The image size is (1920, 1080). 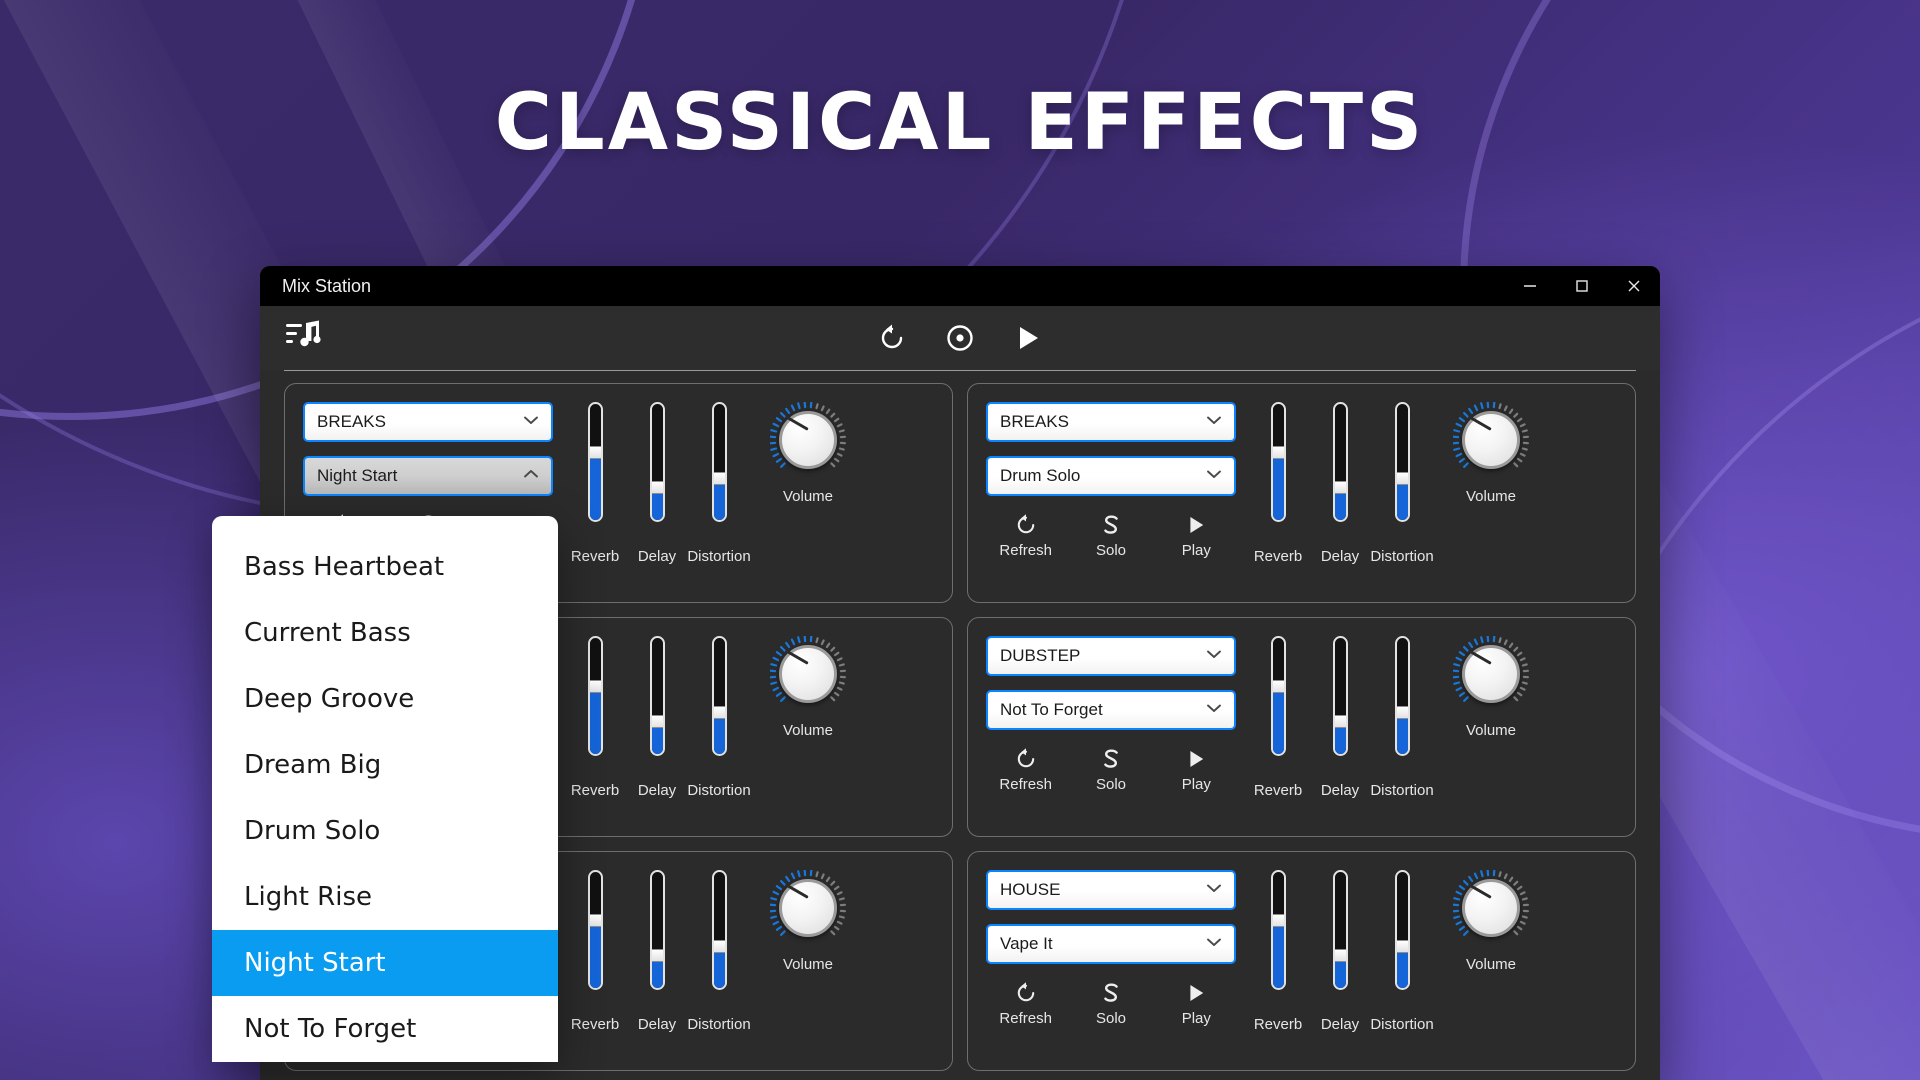 I want to click on slider-label: Reverb, so click(x=1278, y=790).